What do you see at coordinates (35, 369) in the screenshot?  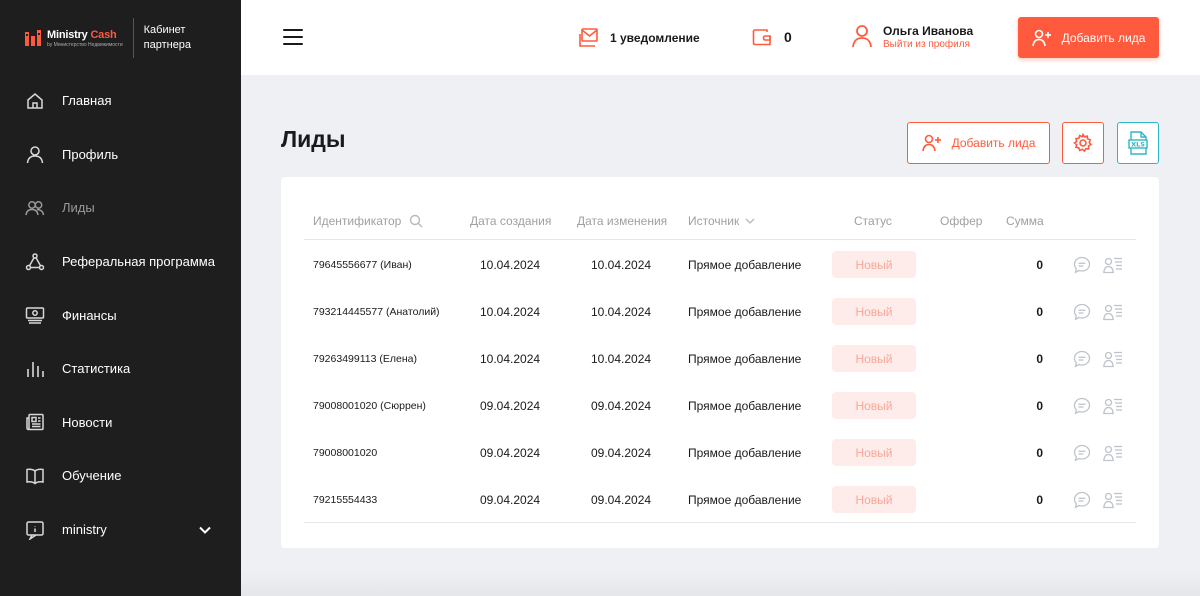 I see `bar-chart-icon` at bounding box center [35, 369].